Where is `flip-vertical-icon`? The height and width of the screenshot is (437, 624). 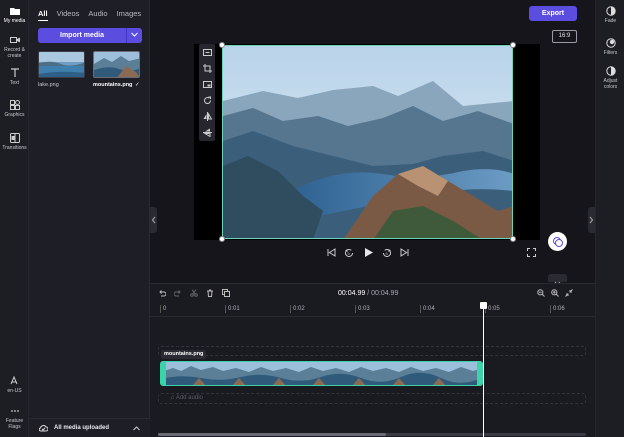
flip-vertical-icon is located at coordinates (207, 132).